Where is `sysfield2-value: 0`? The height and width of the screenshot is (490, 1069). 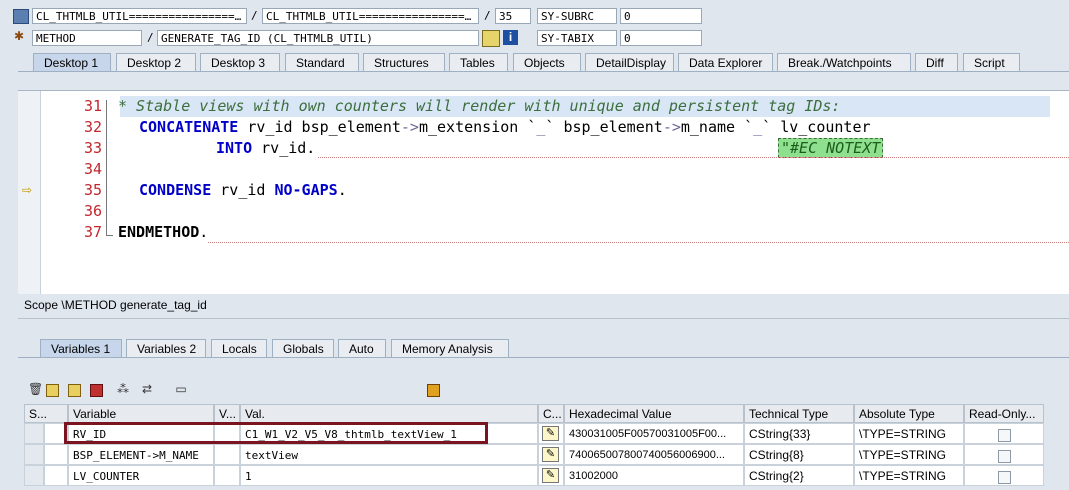 sysfield2-value: 0 is located at coordinates (661, 38).